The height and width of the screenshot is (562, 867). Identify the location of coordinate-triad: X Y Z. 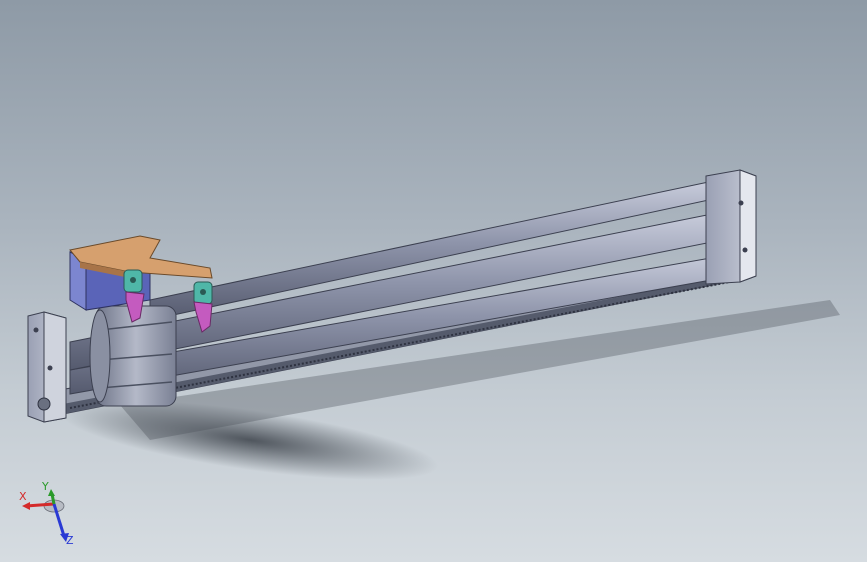
(46, 513).